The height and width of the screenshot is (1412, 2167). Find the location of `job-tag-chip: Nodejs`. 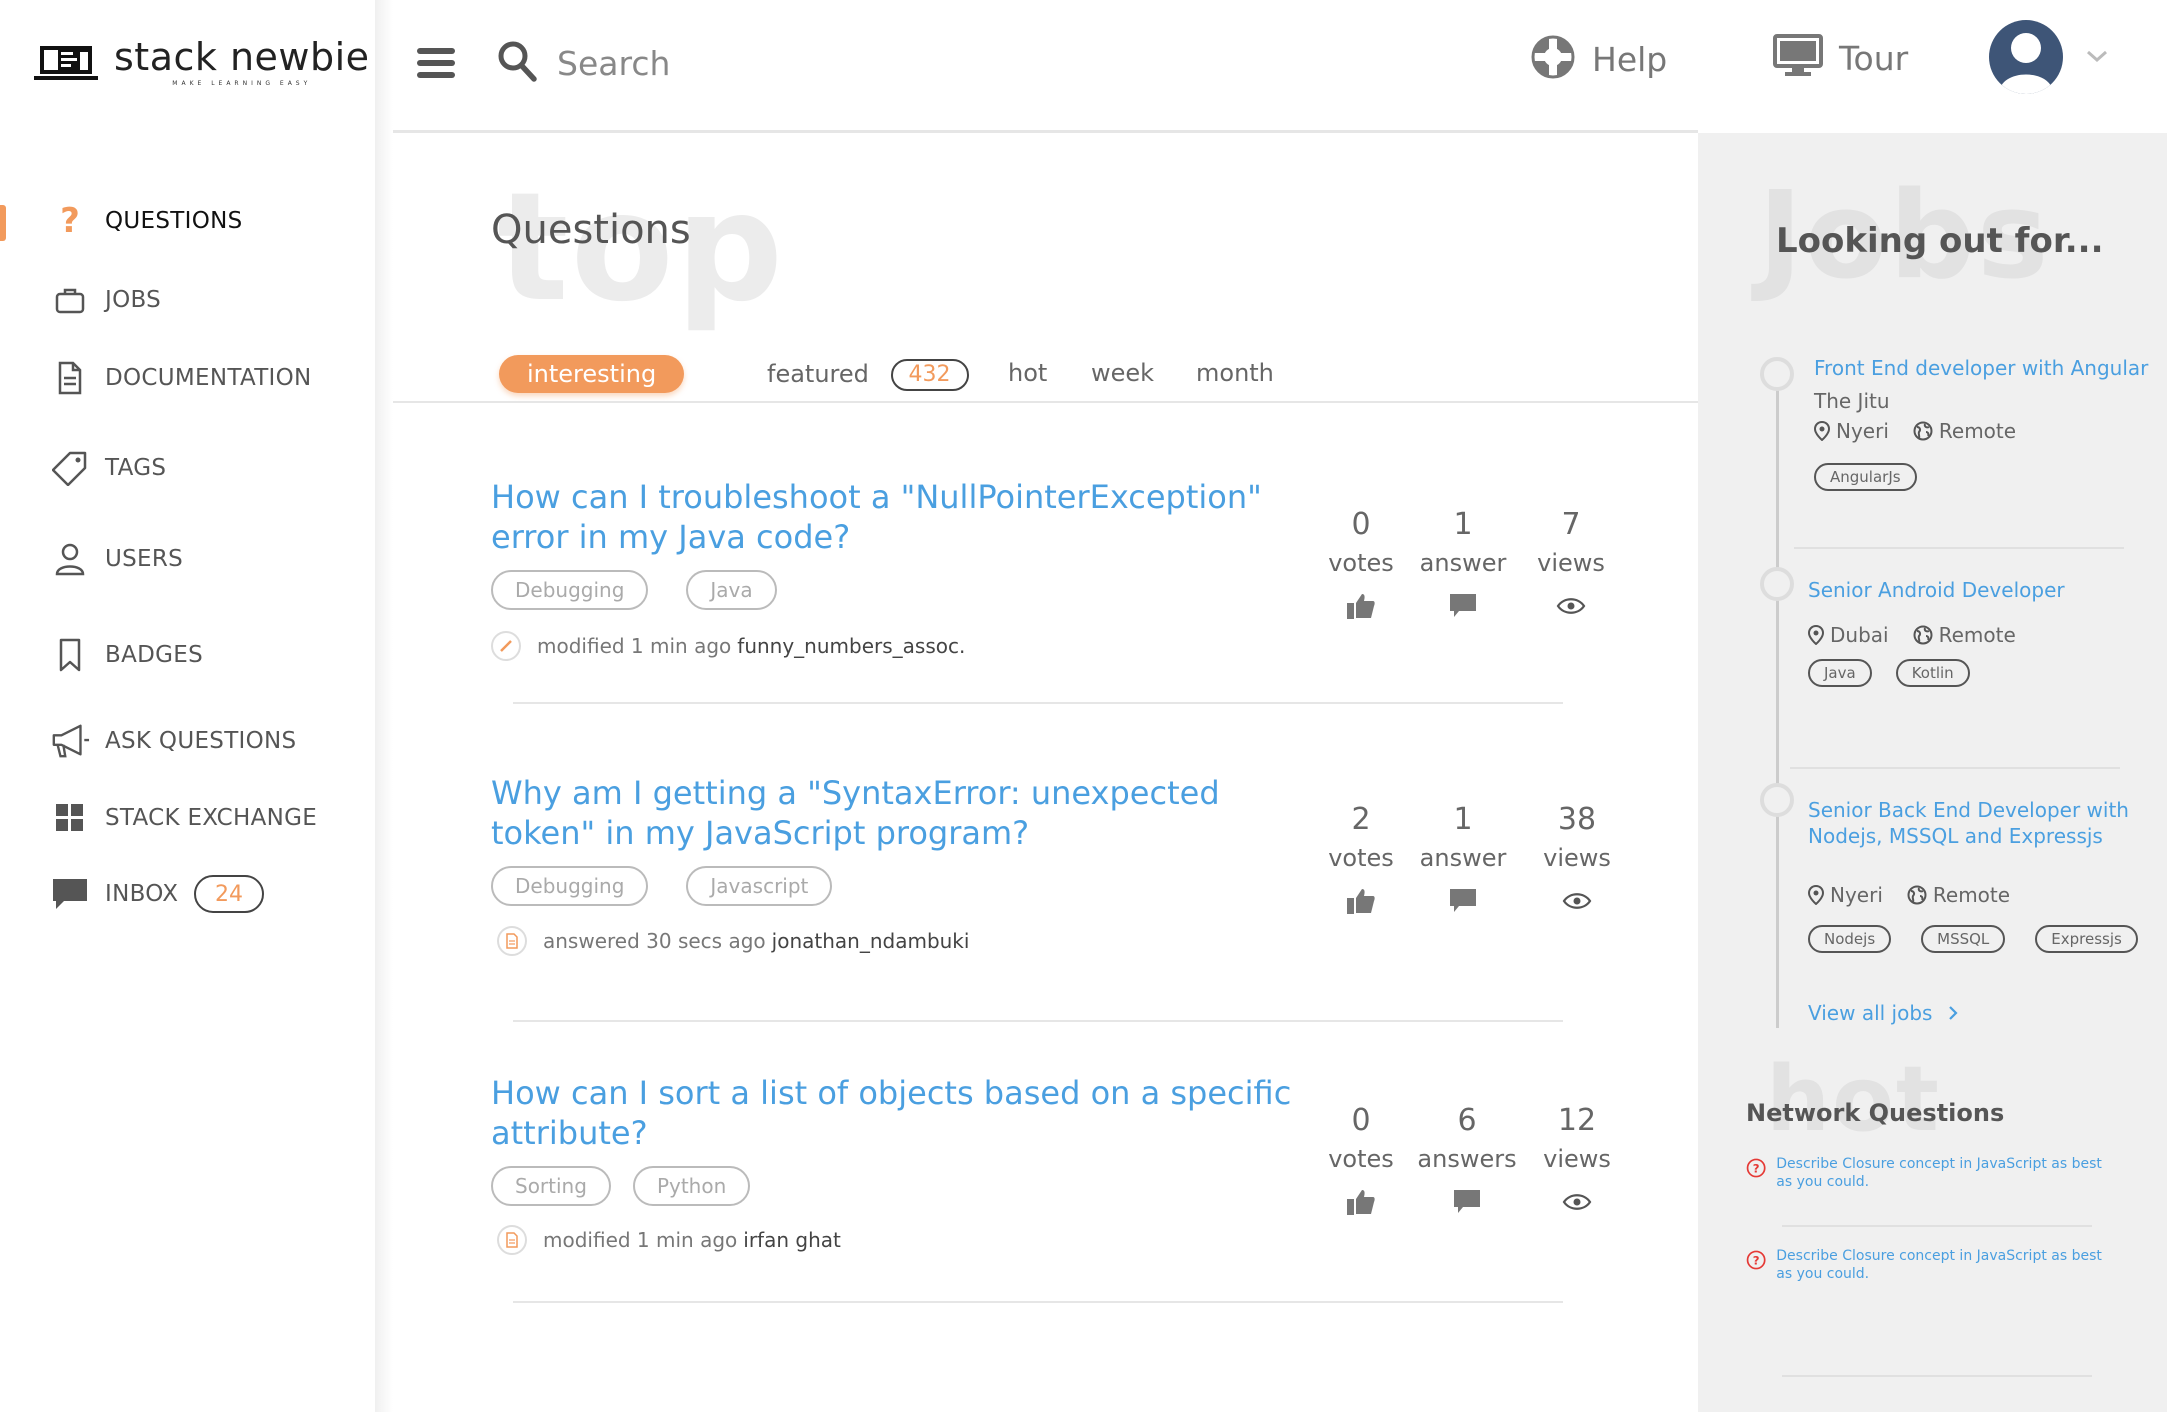

job-tag-chip: Nodejs is located at coordinates (1850, 939).